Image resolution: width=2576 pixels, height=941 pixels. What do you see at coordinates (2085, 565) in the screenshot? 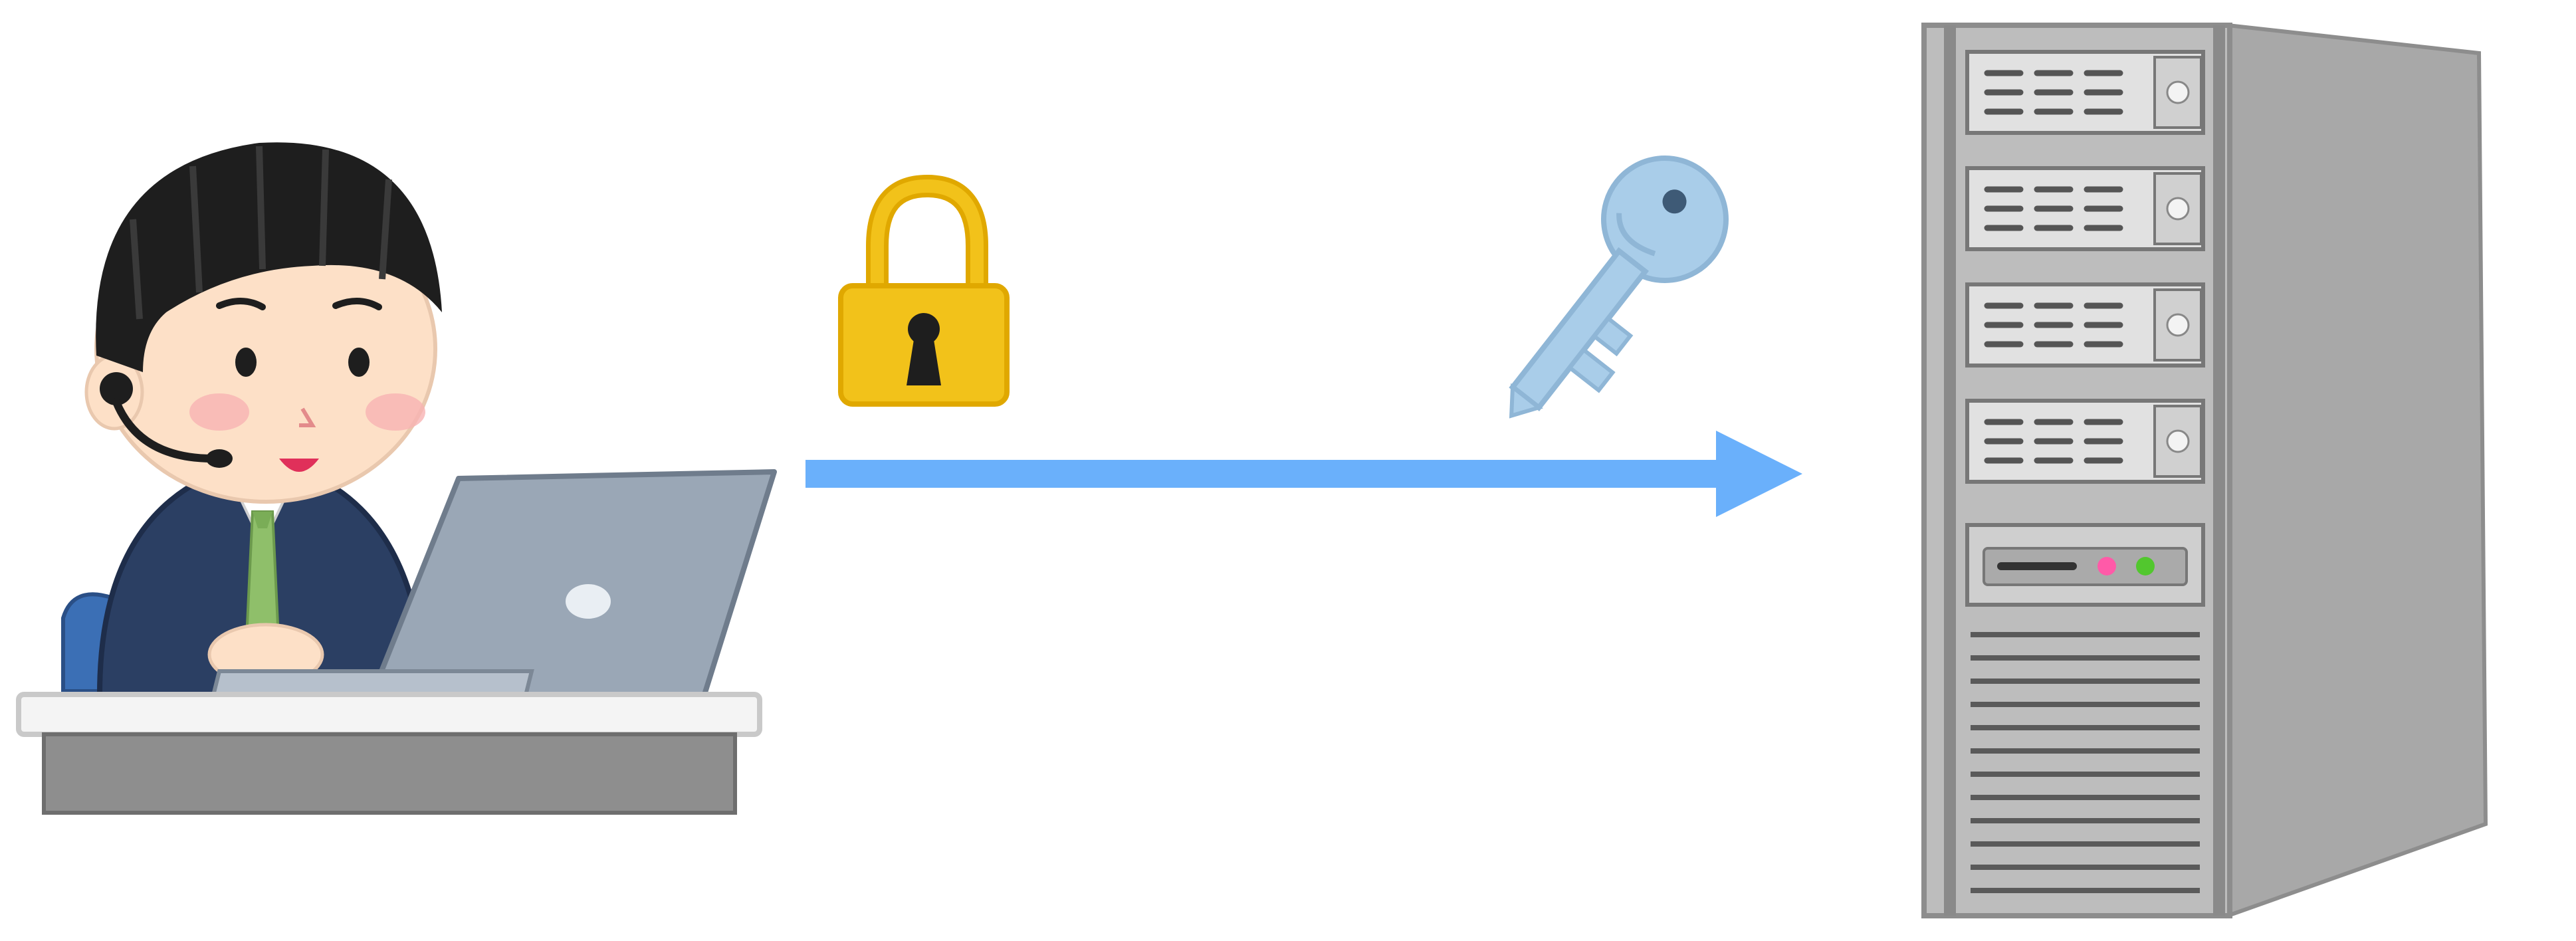
I see `server-status-panel` at bounding box center [2085, 565].